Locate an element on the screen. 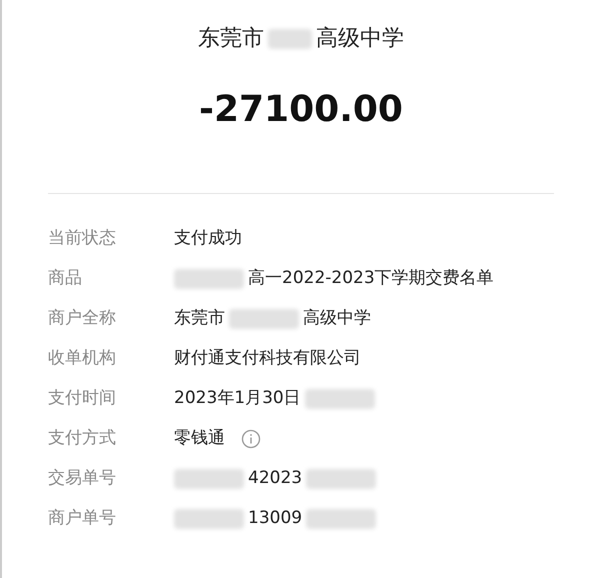 Image resolution: width=600 pixels, height=578 pixels. detail-value: 42023 is located at coordinates (275, 478).